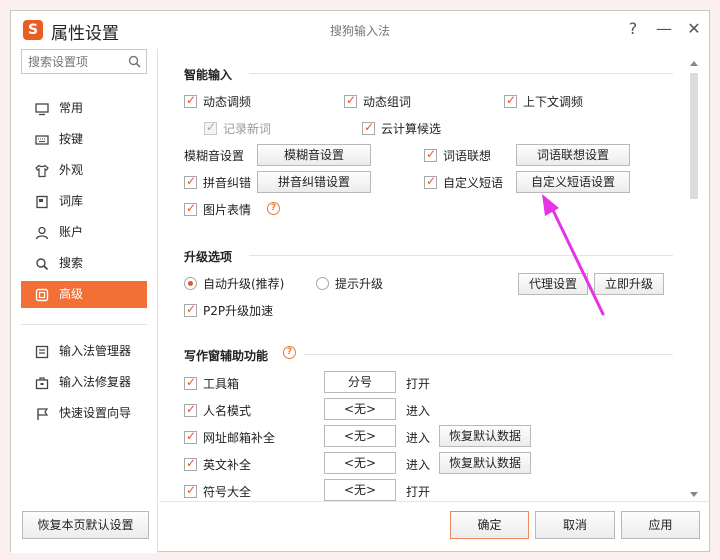 The image size is (720, 560). I want to click on book-icon, so click(42, 202).